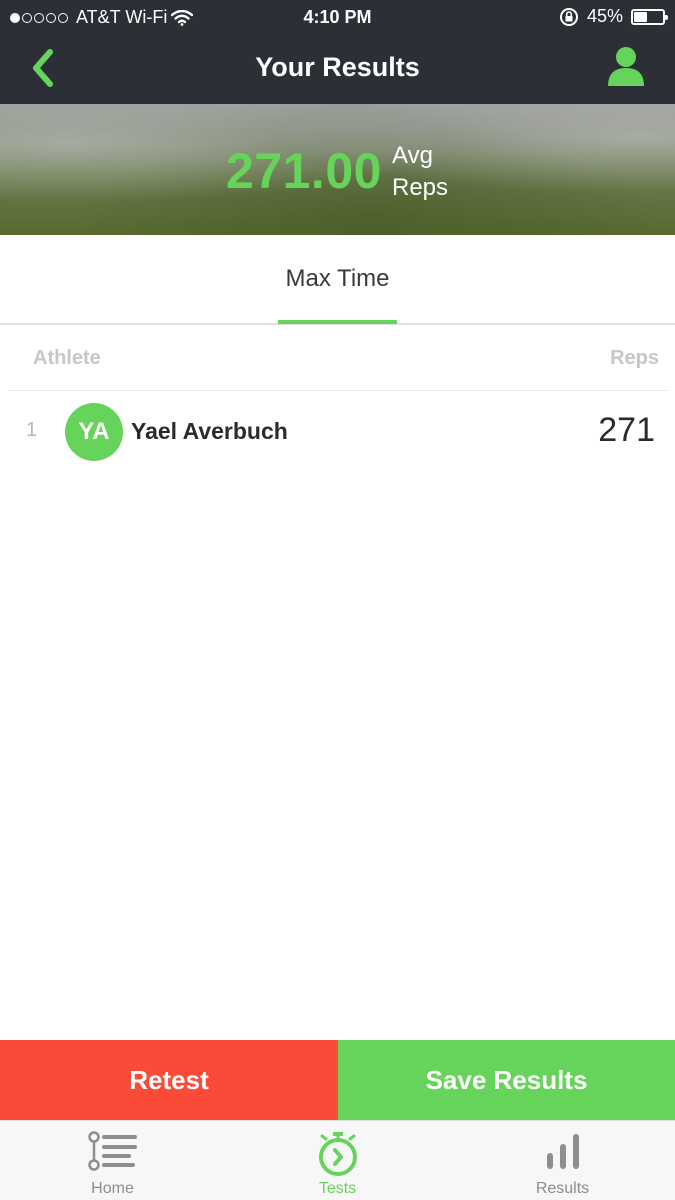 This screenshot has height=1200, width=675. Describe the element at coordinates (634, 358) in the screenshot. I see `column-header-reps: Reps` at that location.